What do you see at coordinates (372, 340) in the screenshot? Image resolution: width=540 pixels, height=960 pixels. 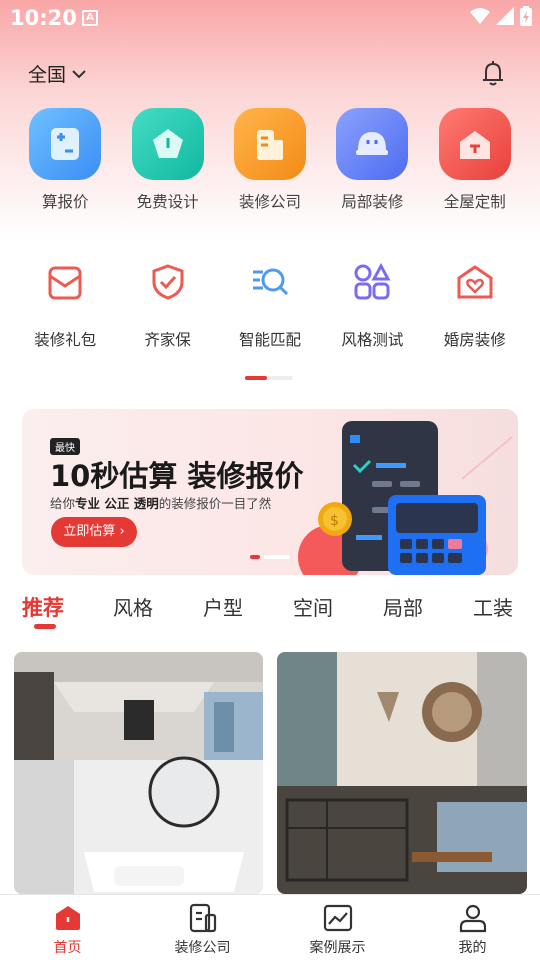 I see `service-item-label: 风格测试` at bounding box center [372, 340].